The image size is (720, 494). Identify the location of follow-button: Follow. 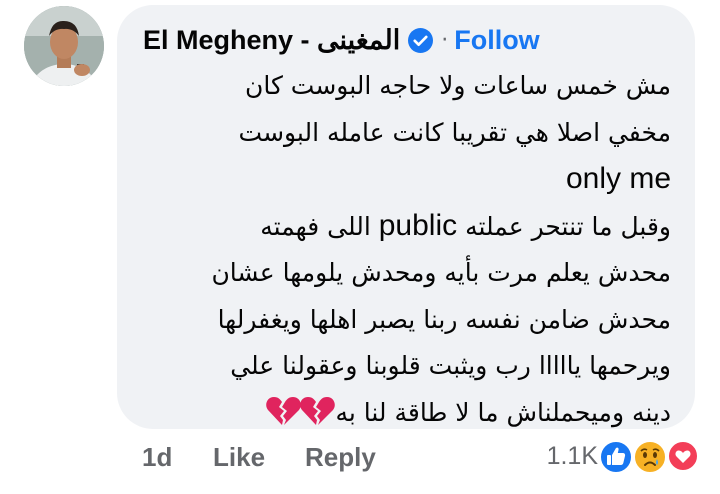
(496, 40).